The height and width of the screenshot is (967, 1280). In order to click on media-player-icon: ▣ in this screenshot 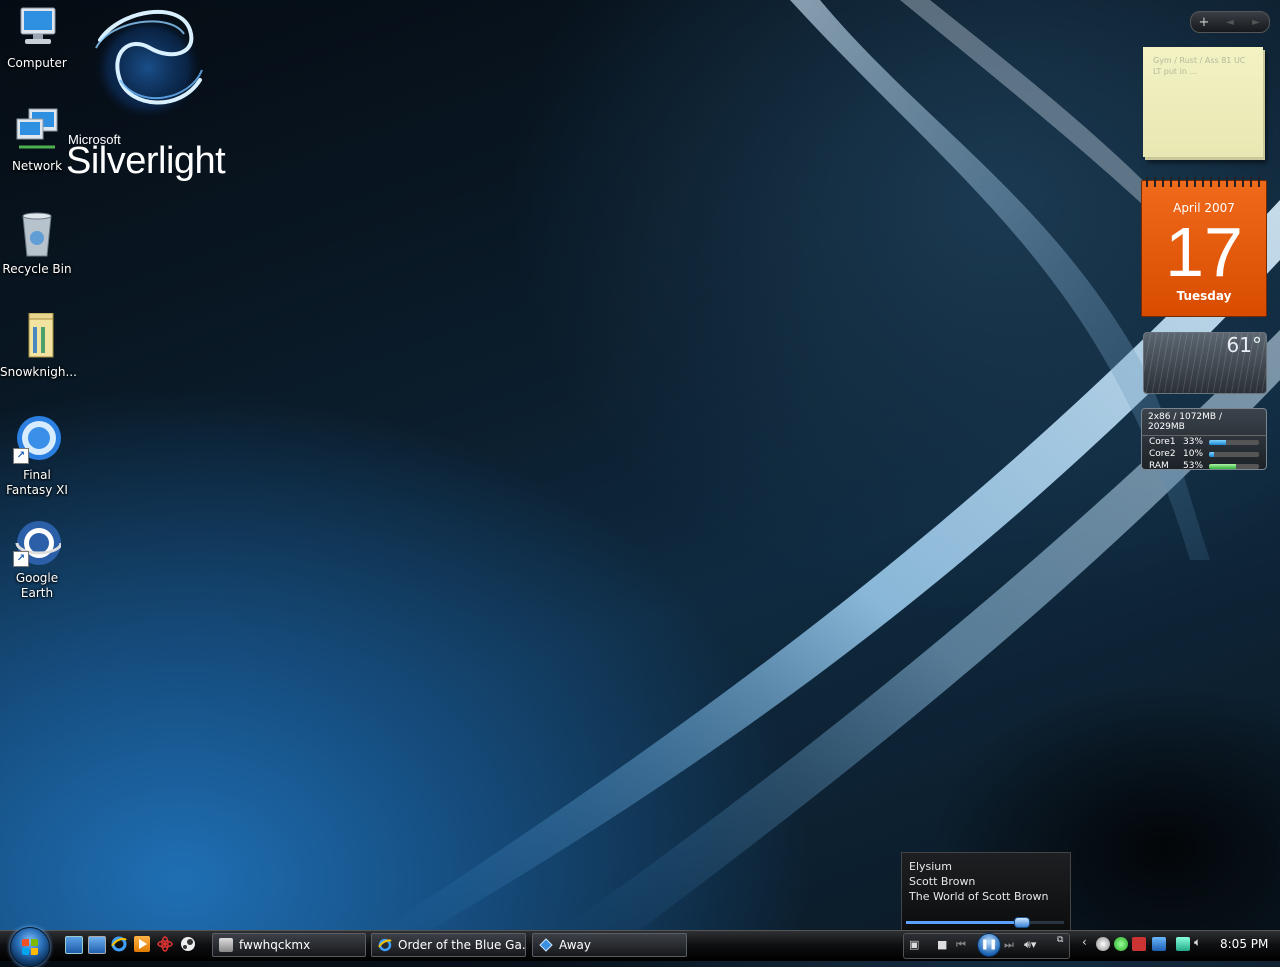, I will do `click(914, 944)`.